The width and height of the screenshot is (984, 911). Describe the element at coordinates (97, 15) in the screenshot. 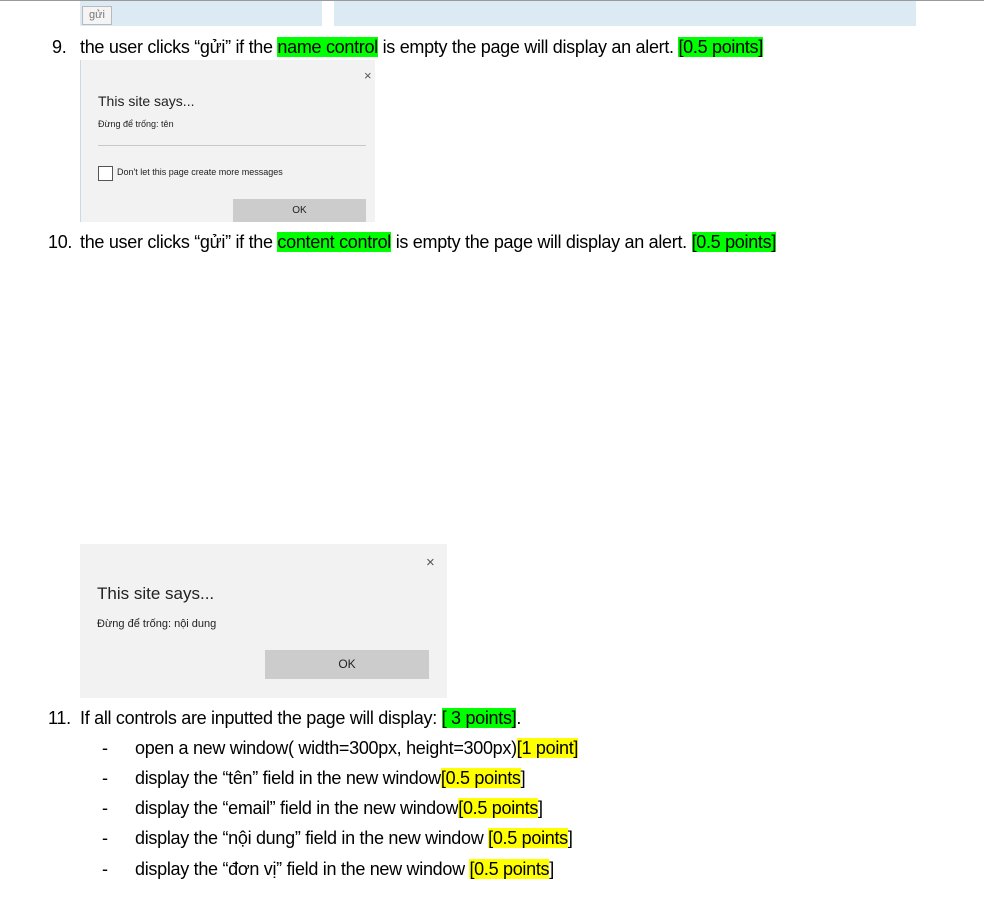

I see `gui-button: gửi` at that location.